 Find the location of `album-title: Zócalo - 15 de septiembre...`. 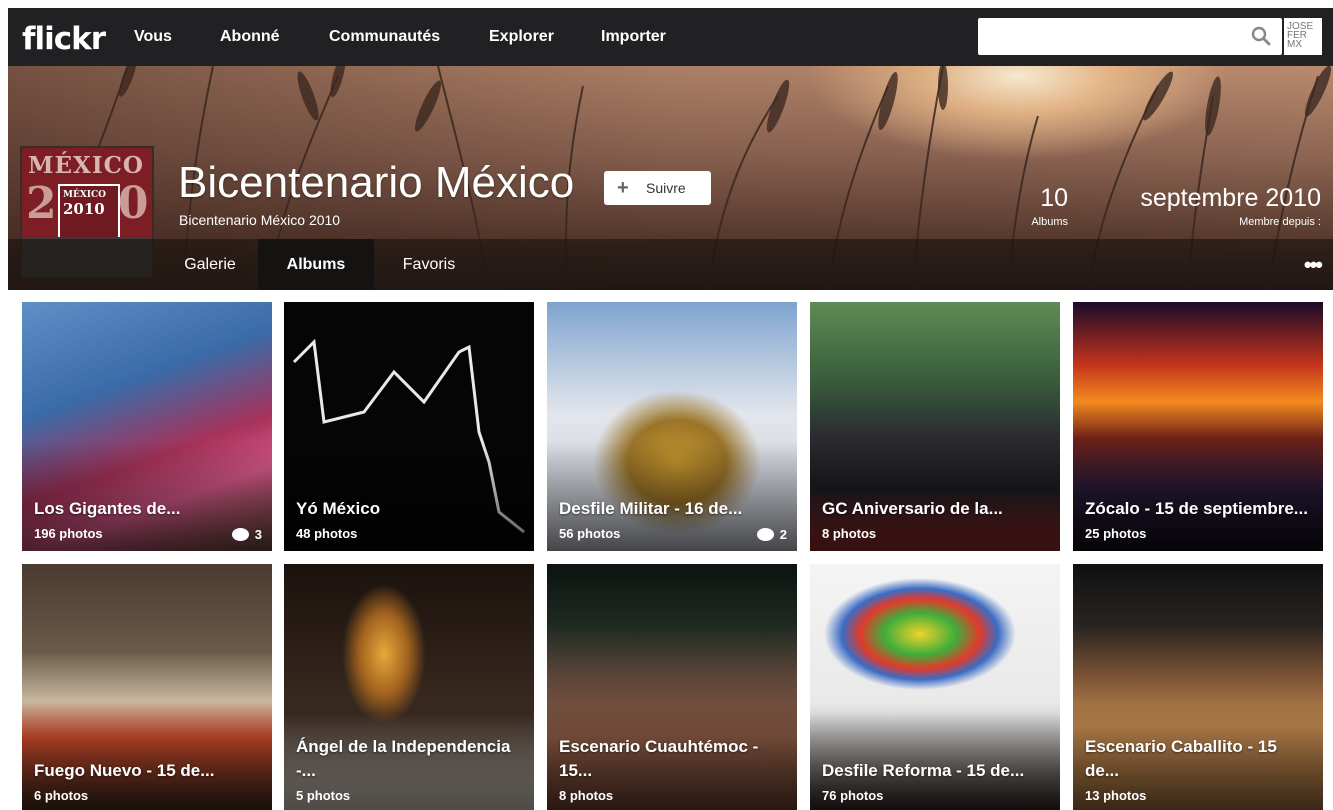

album-title: Zócalo - 15 de septiembre... is located at coordinates (1196, 508).